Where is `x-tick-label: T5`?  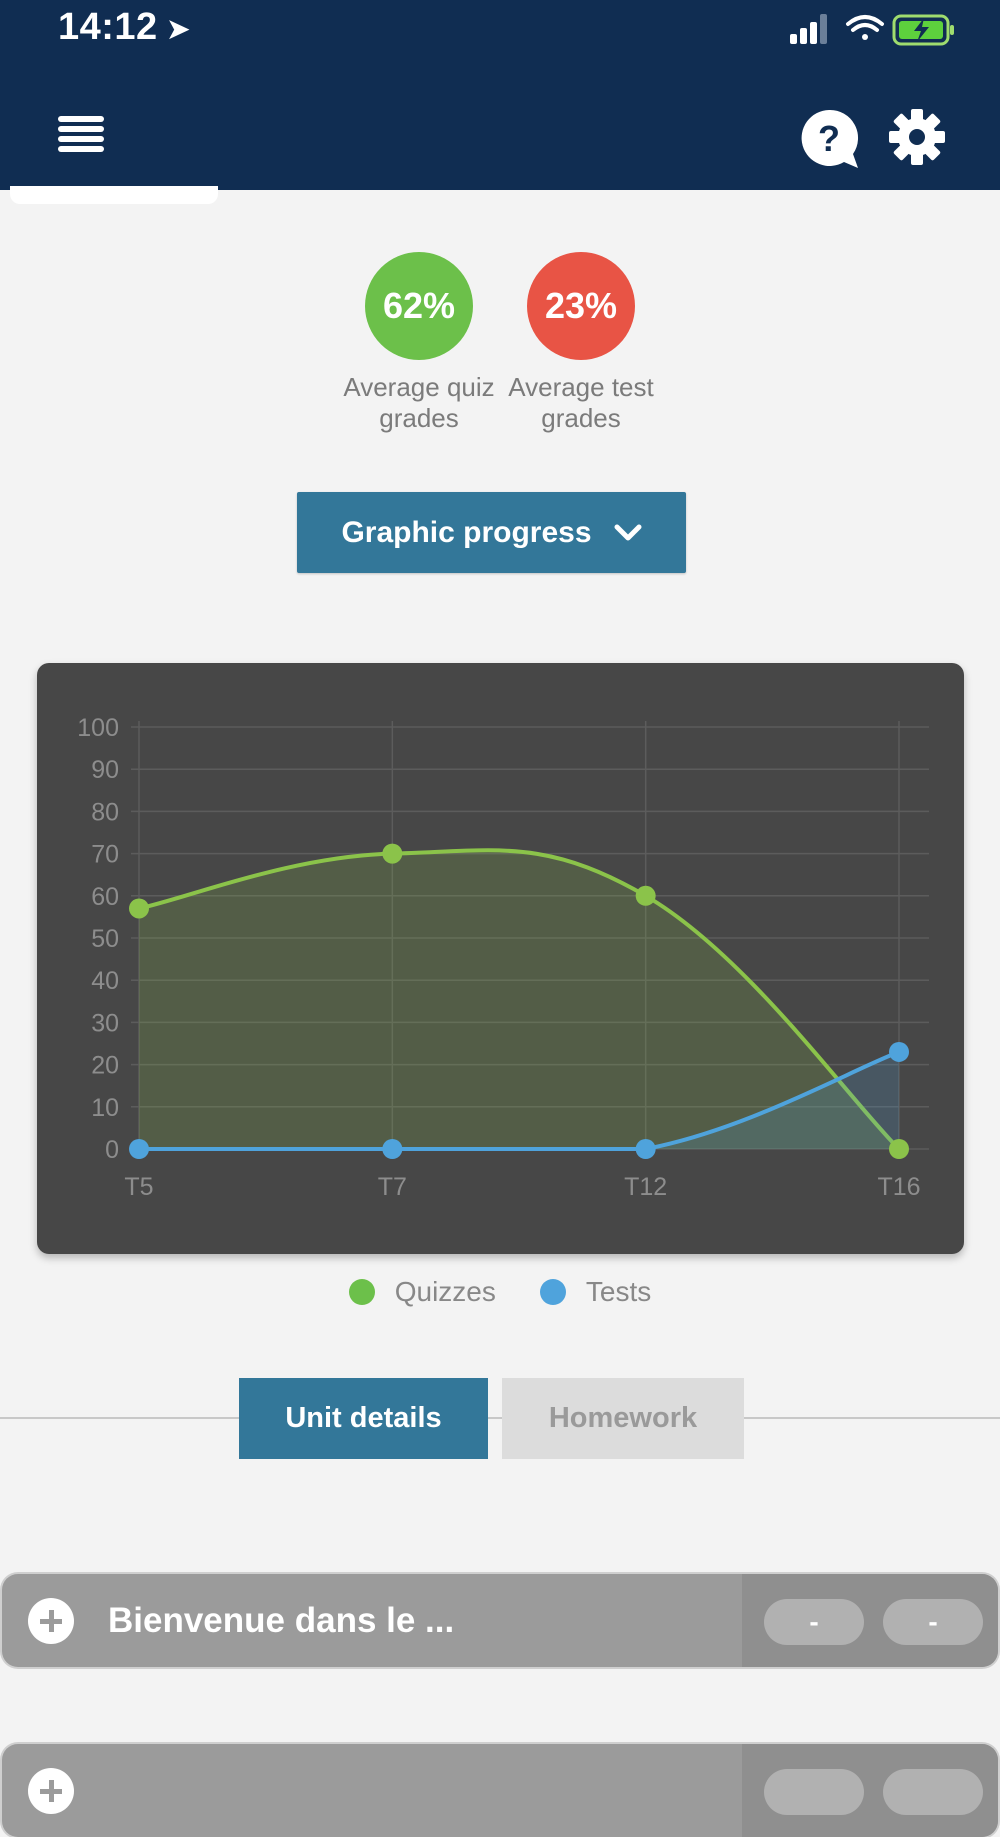 x-tick-label: T5 is located at coordinates (138, 1187).